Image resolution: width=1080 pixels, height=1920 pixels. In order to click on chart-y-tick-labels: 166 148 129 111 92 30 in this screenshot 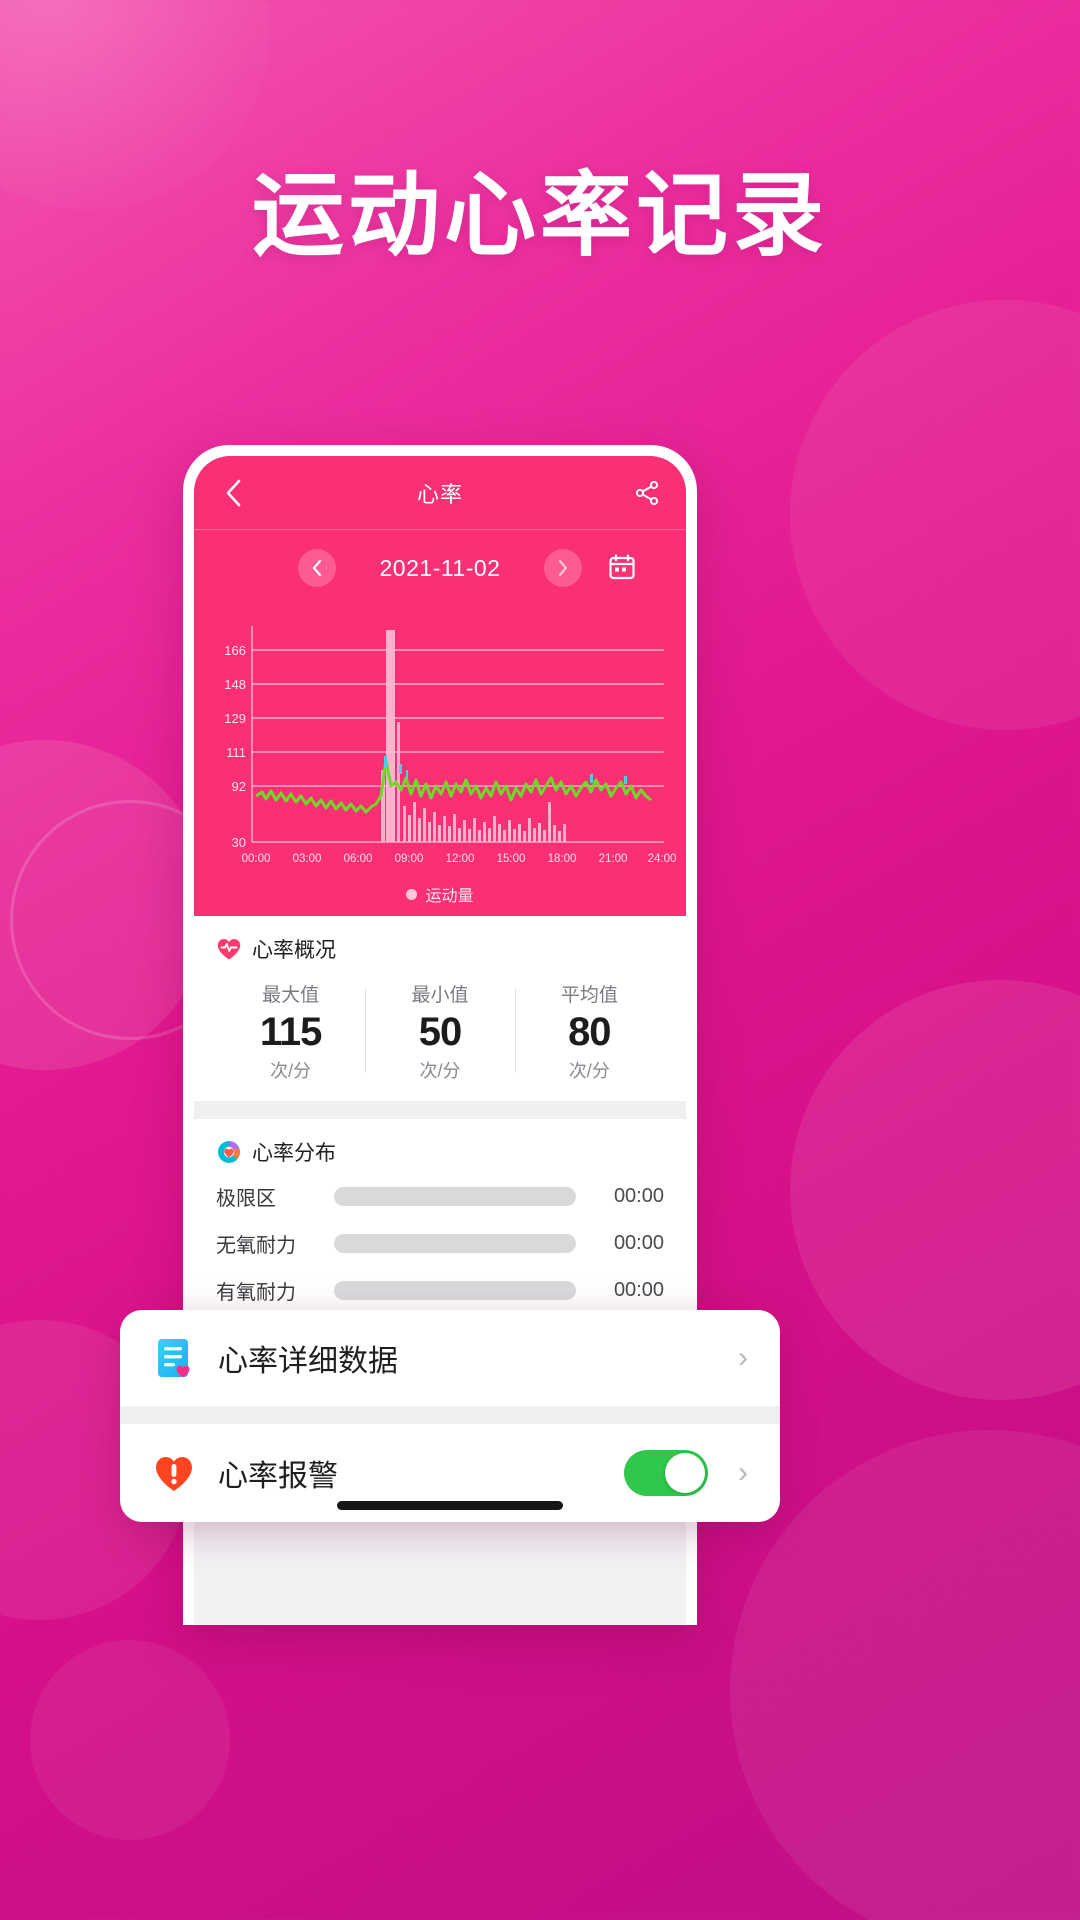, I will do `click(235, 746)`.